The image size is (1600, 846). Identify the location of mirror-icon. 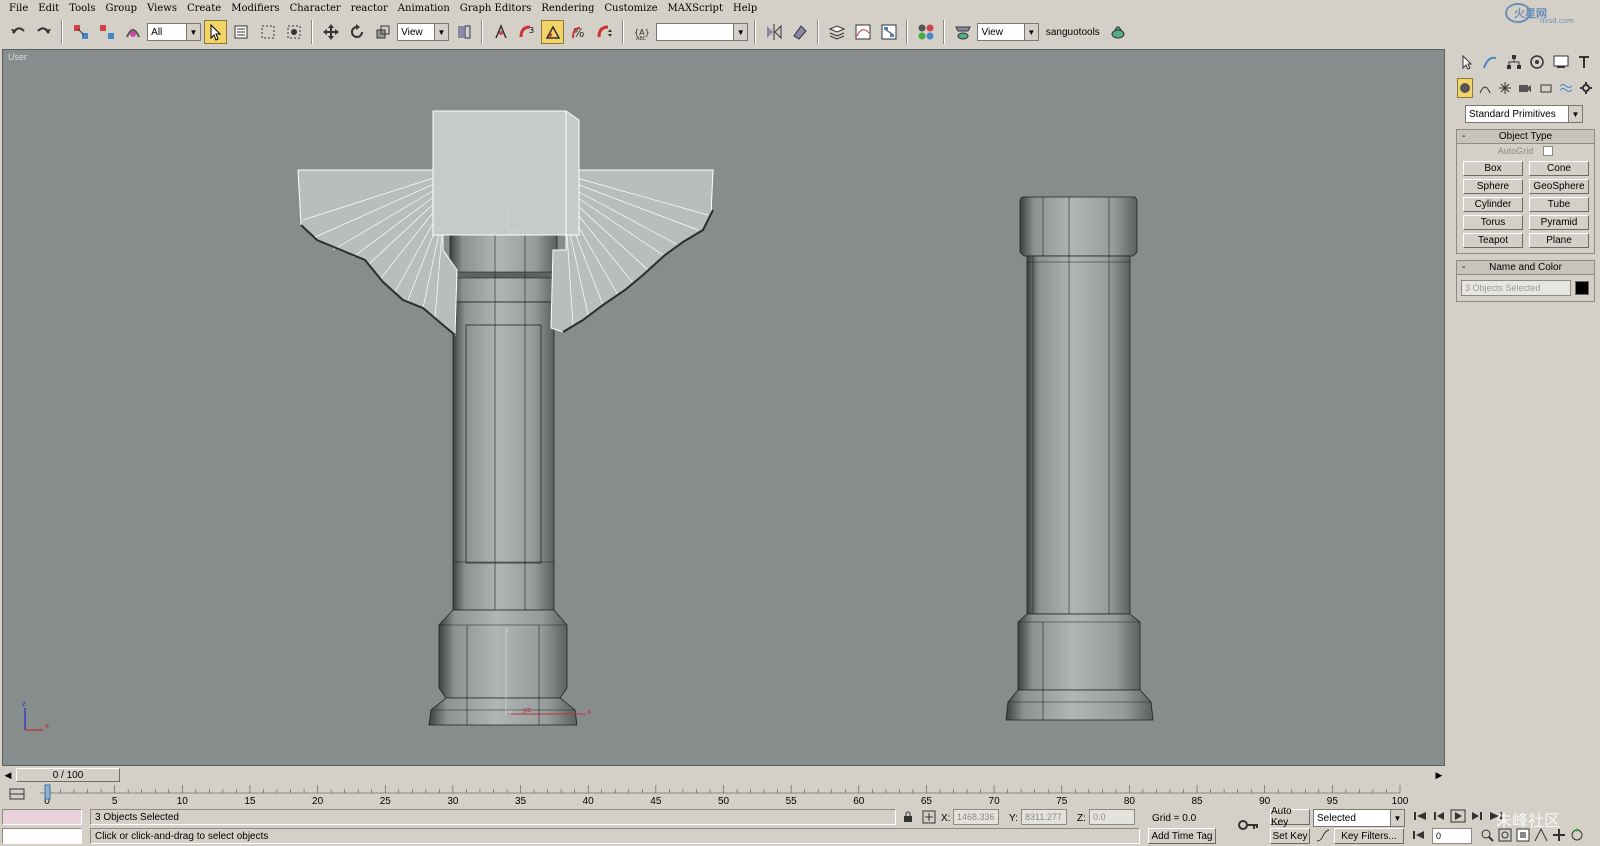
(773, 32).